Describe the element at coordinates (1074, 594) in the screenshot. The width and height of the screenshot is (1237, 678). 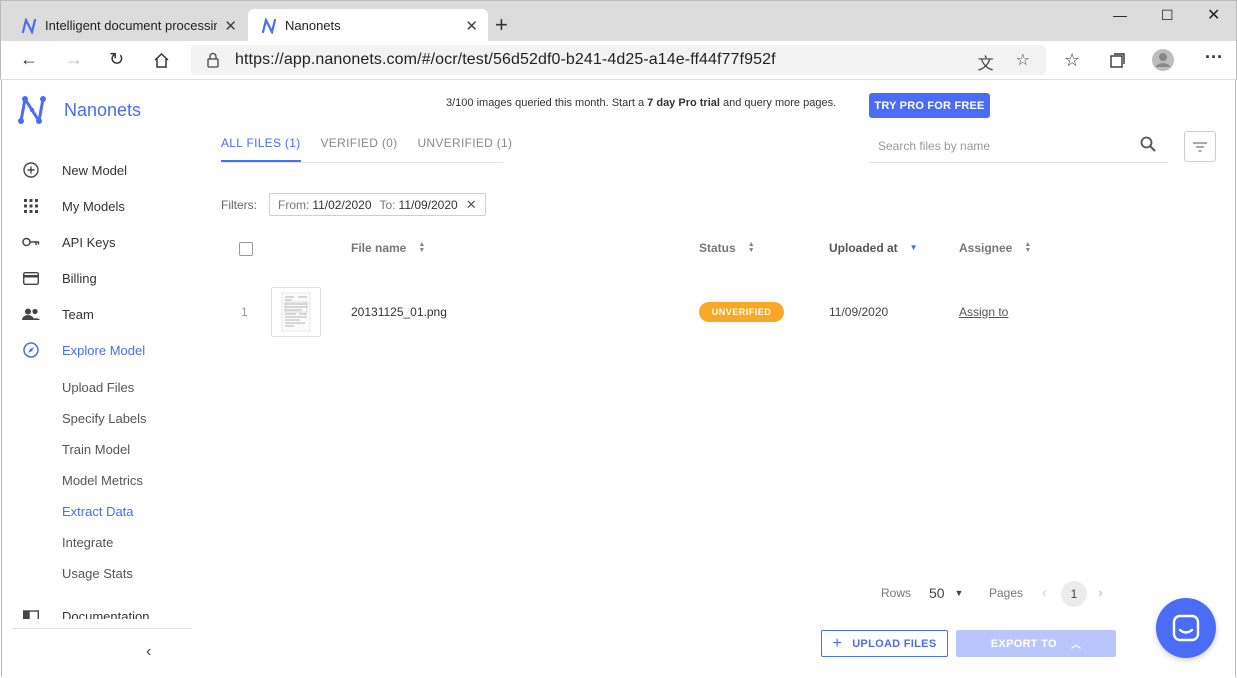
I see `page-number-current: 1` at that location.